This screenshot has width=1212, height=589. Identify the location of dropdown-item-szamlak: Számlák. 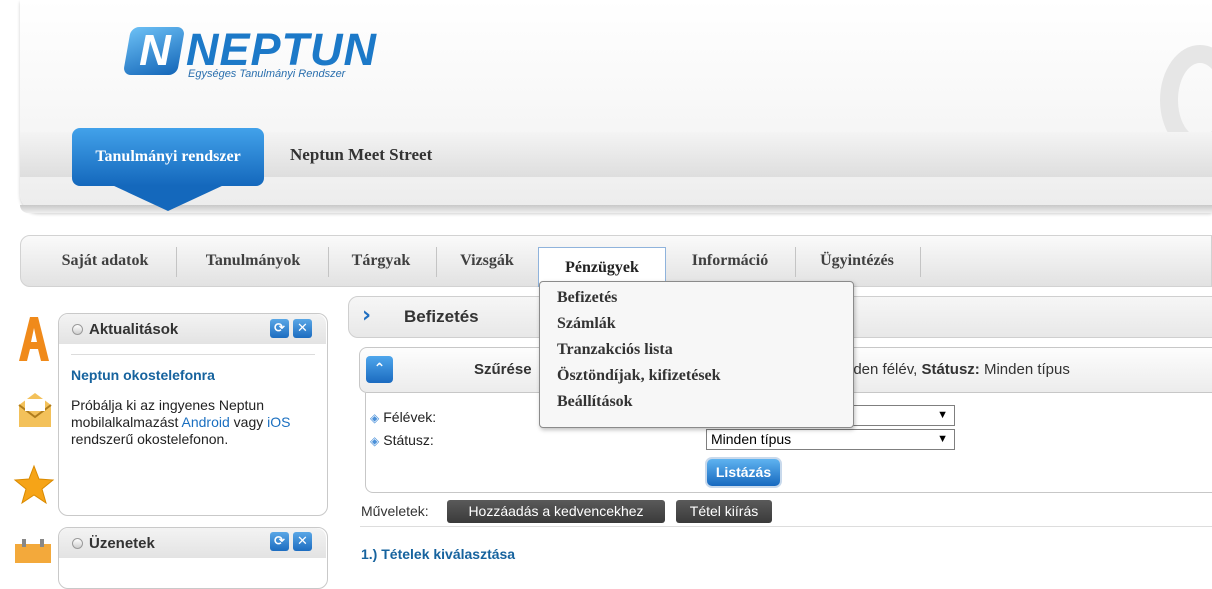
(586, 324).